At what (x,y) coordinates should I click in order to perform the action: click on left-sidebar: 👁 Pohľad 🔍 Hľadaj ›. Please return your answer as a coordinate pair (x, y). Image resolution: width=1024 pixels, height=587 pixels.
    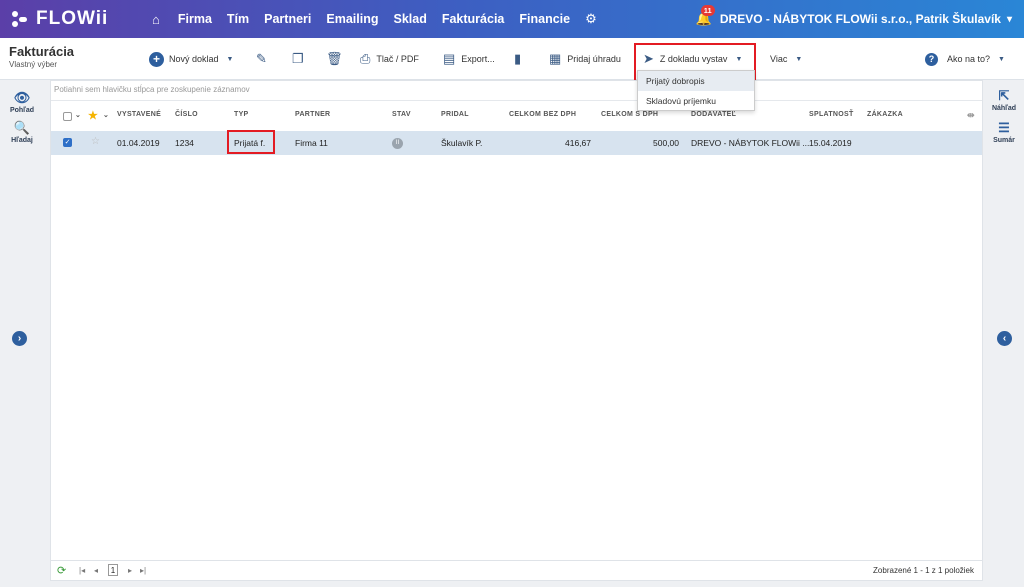
    Looking at the image, I should click on (22, 333).